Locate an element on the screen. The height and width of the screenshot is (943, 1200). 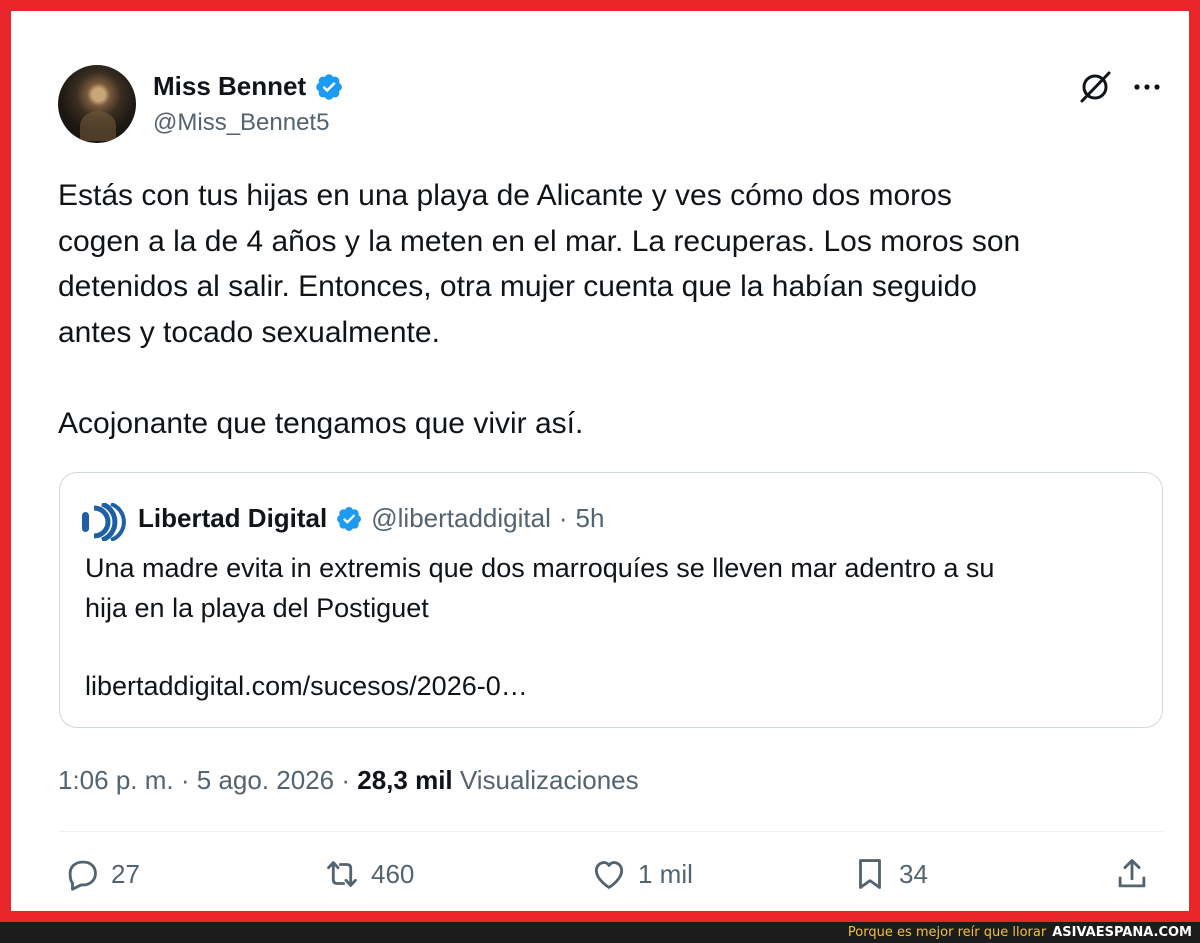
author-handle: @Miss_Bennet5 is located at coordinates (241, 123).